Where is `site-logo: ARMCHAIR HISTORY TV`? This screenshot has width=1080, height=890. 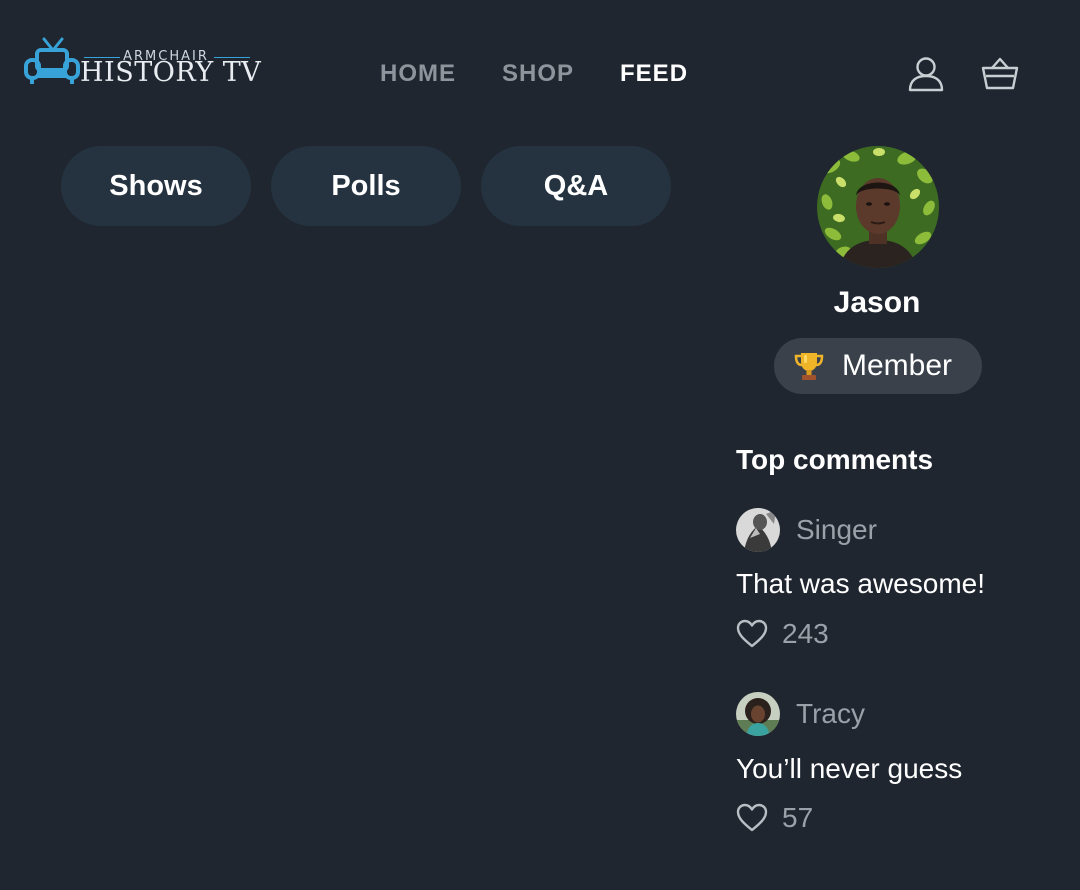 site-logo: ARMCHAIR HISTORY TV is located at coordinates (142, 64).